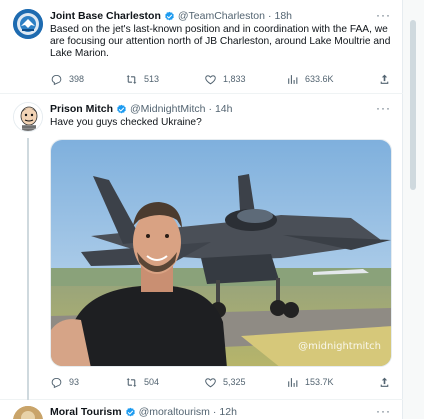 Image resolution: width=424 pixels, height=419 pixels. I want to click on retweet-count: 513, so click(152, 79).